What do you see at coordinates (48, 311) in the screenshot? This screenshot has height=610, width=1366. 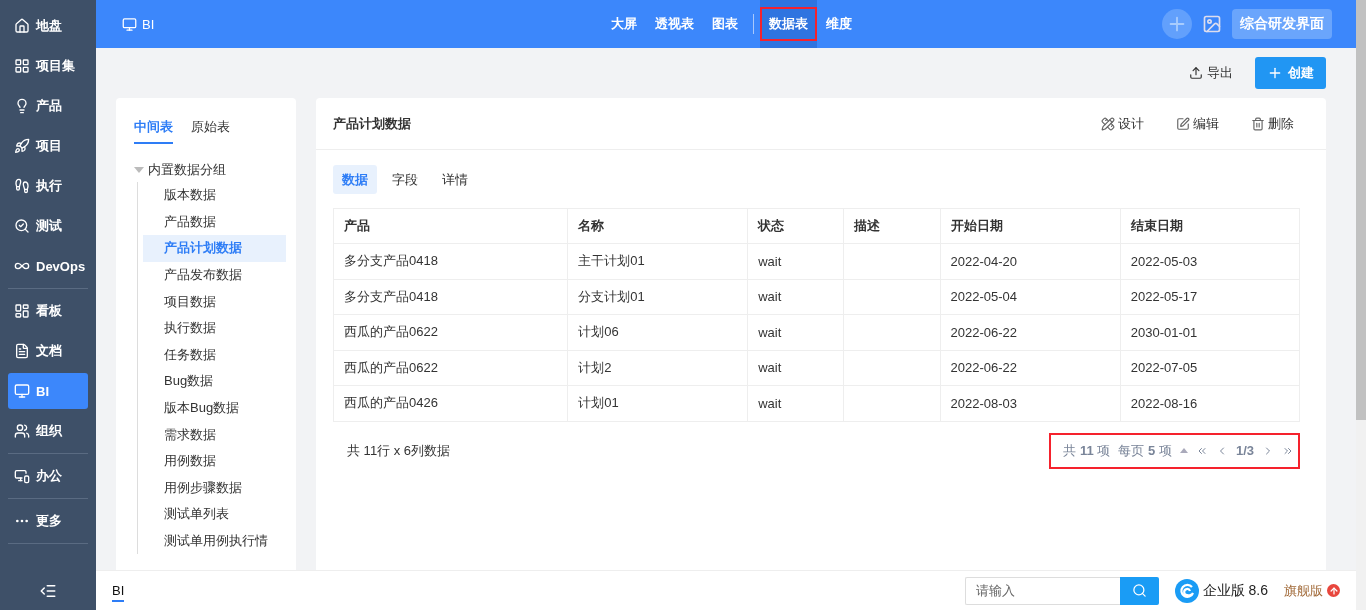 I see `sidebar-item: 看板` at bounding box center [48, 311].